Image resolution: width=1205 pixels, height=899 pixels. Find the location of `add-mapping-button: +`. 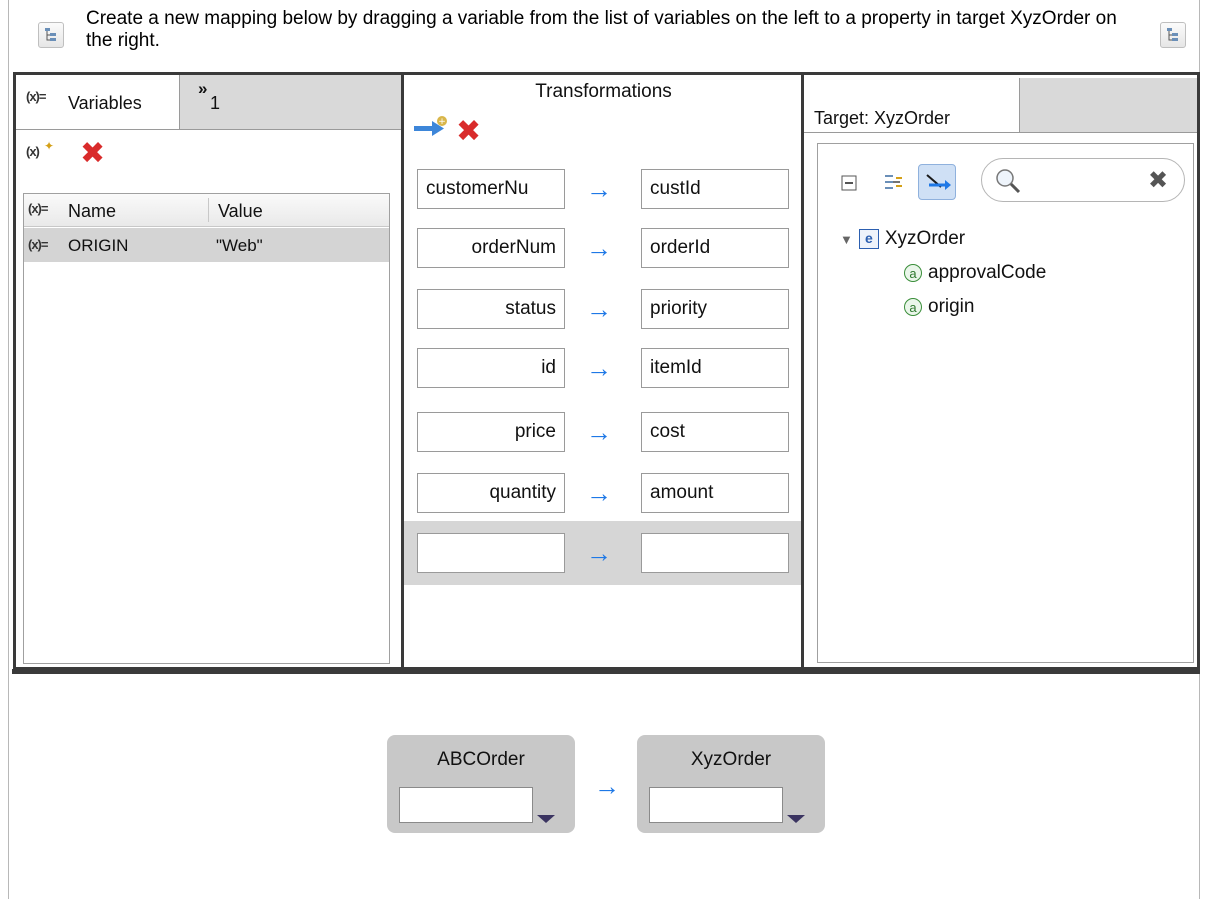

add-mapping-button: + is located at coordinates (432, 128).